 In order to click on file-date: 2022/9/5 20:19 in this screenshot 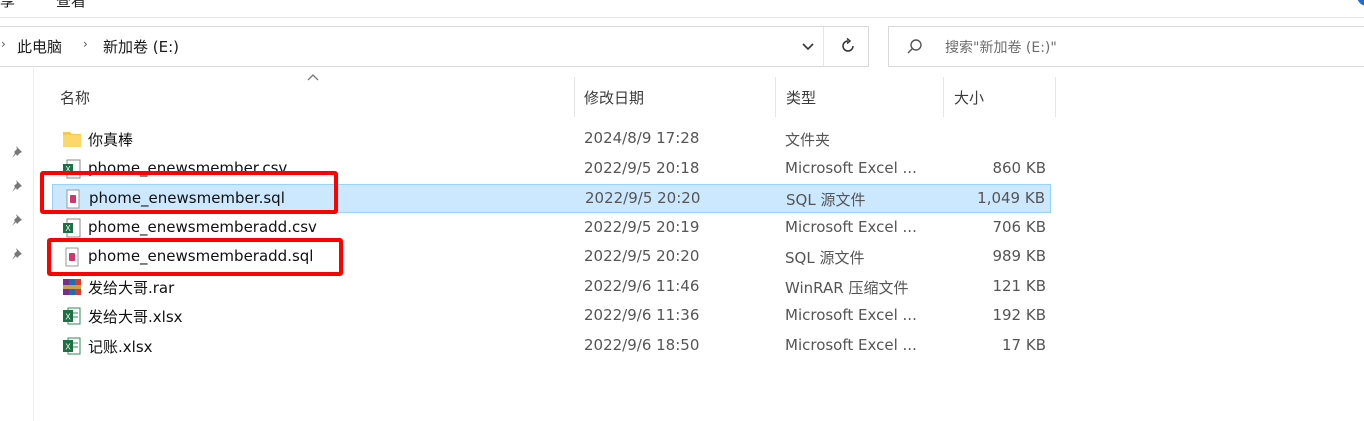, I will do `click(642, 226)`.